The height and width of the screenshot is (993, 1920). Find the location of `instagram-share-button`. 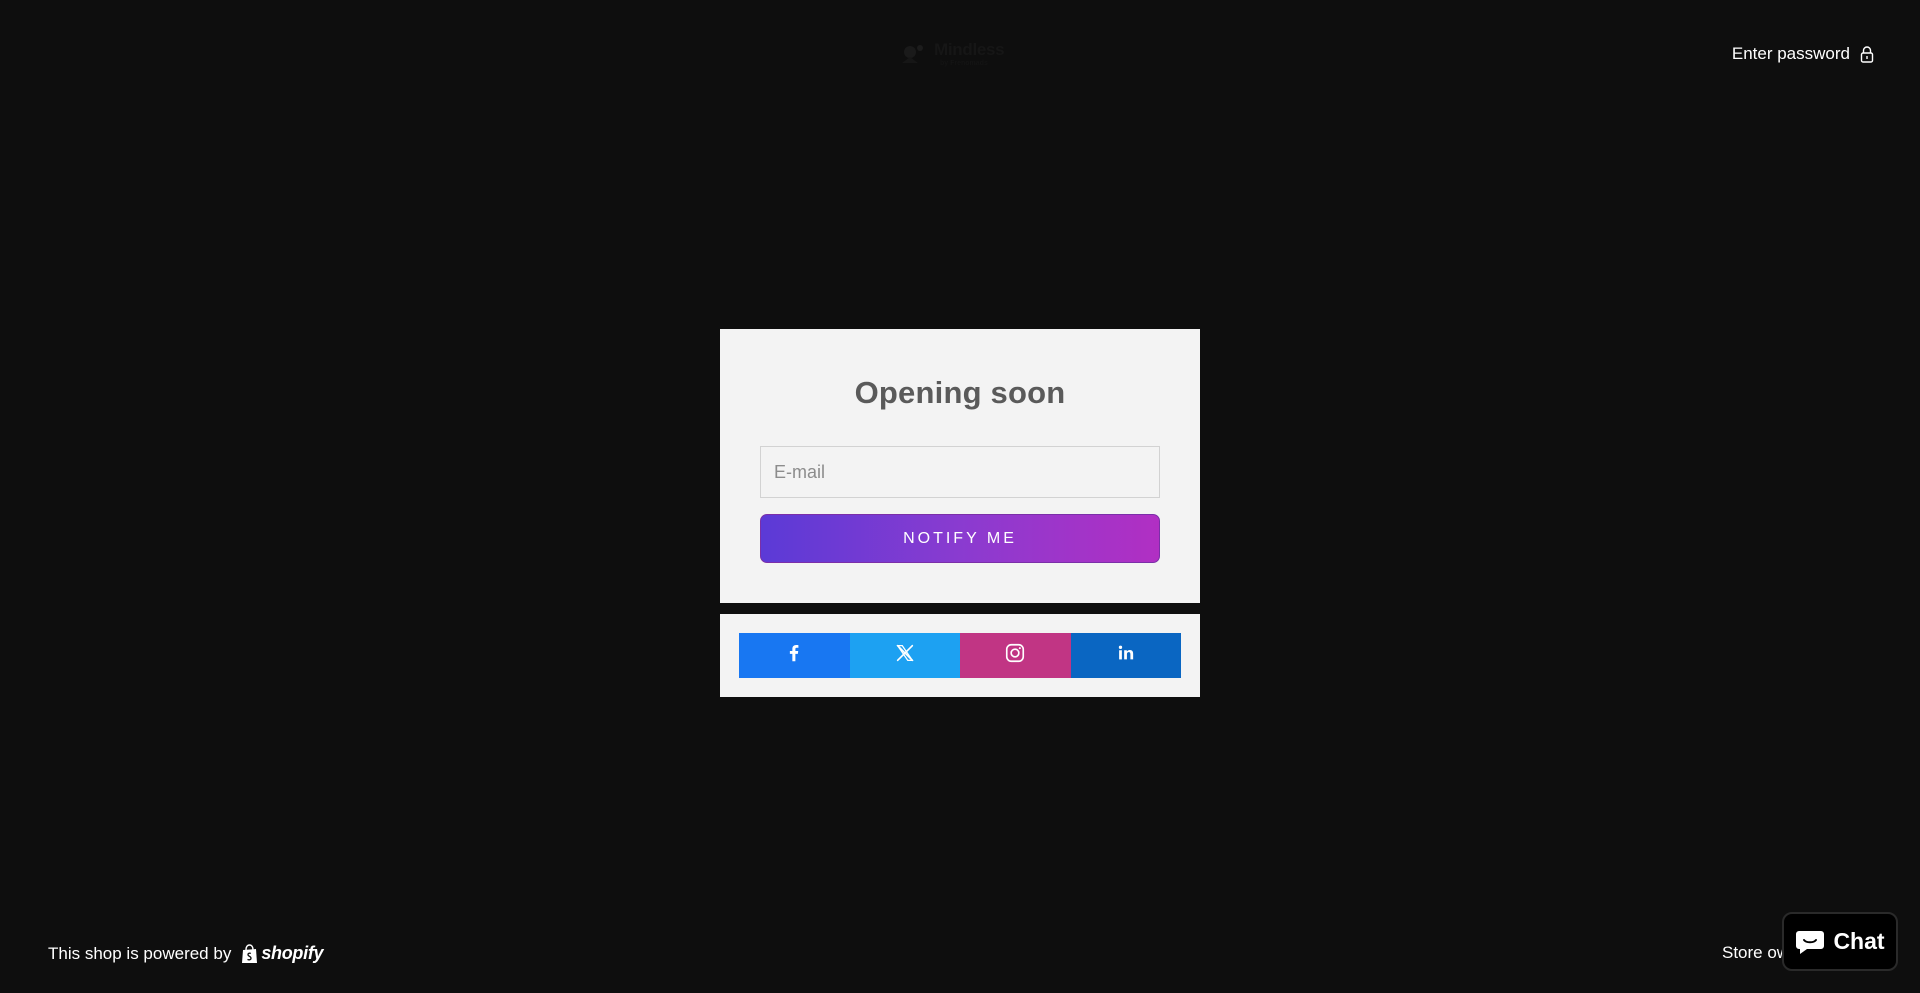

instagram-share-button is located at coordinates (1015, 655).